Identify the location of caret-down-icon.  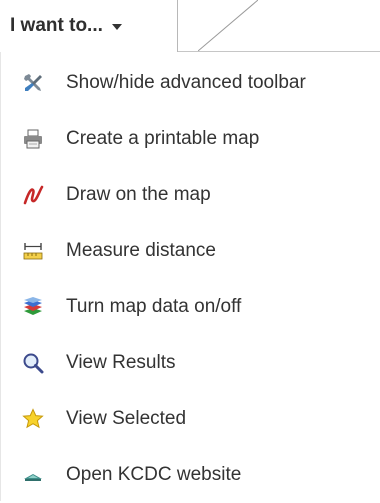
(116, 27).